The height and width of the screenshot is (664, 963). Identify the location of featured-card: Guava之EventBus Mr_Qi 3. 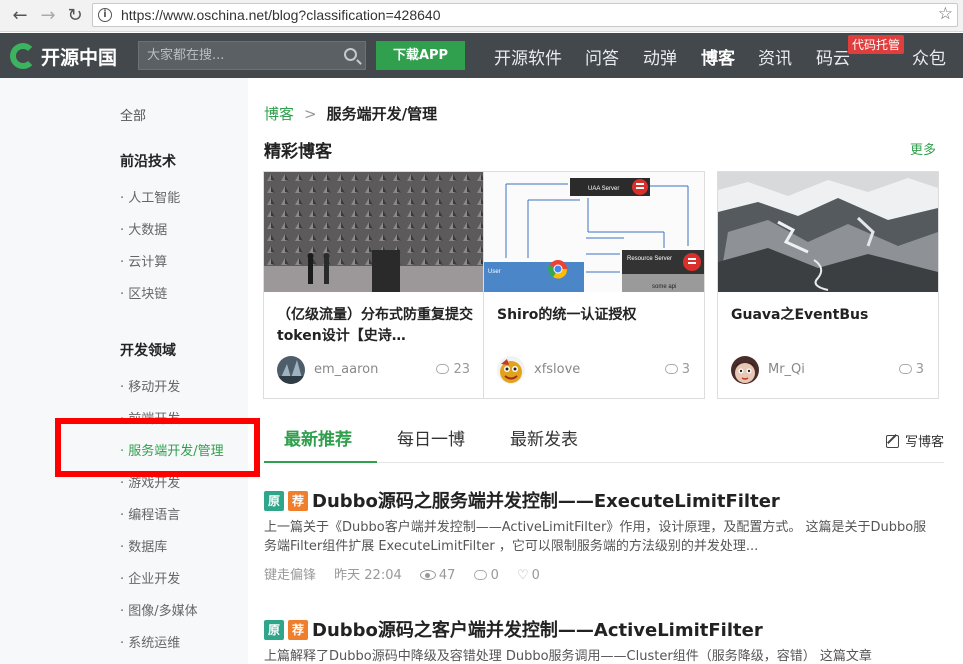
(828, 285).